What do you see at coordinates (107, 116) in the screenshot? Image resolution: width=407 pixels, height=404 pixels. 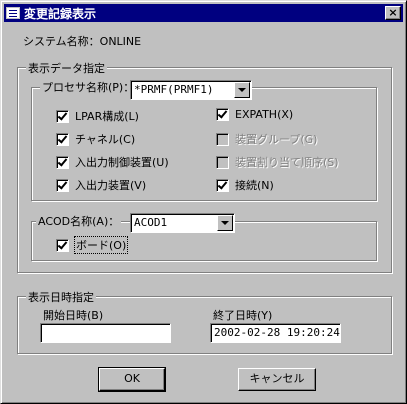 I see `checkbox-label: LPAR構成(L)` at bounding box center [107, 116].